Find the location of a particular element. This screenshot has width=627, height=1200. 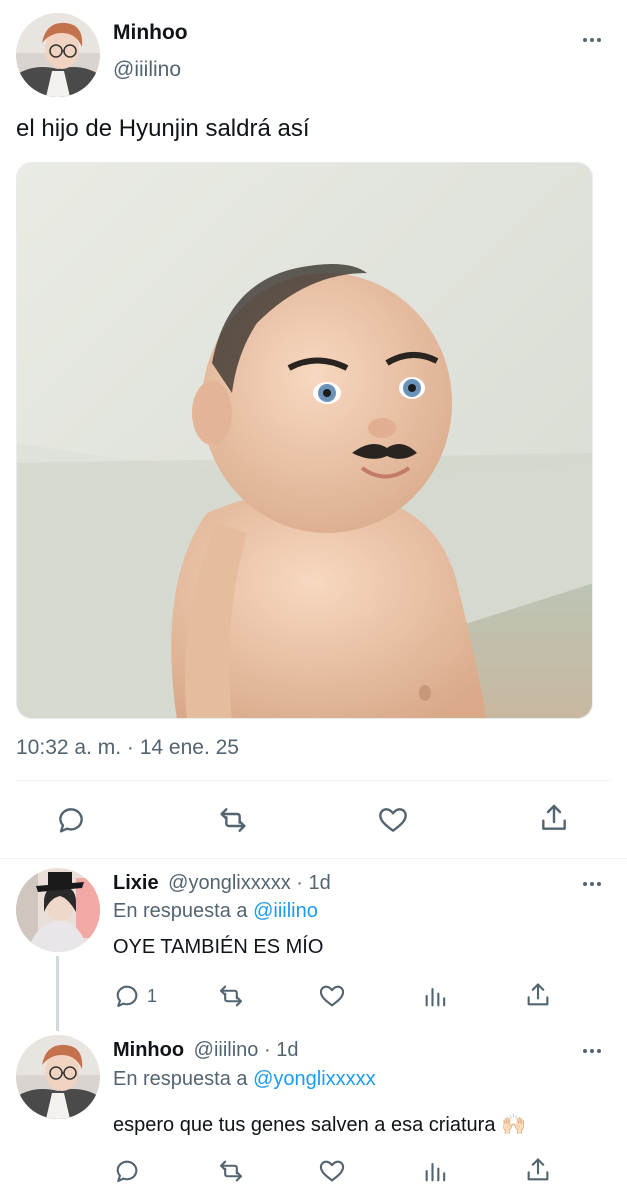

reply-header: Lixie @yonglixxxxx · 1d is located at coordinates (222, 883).